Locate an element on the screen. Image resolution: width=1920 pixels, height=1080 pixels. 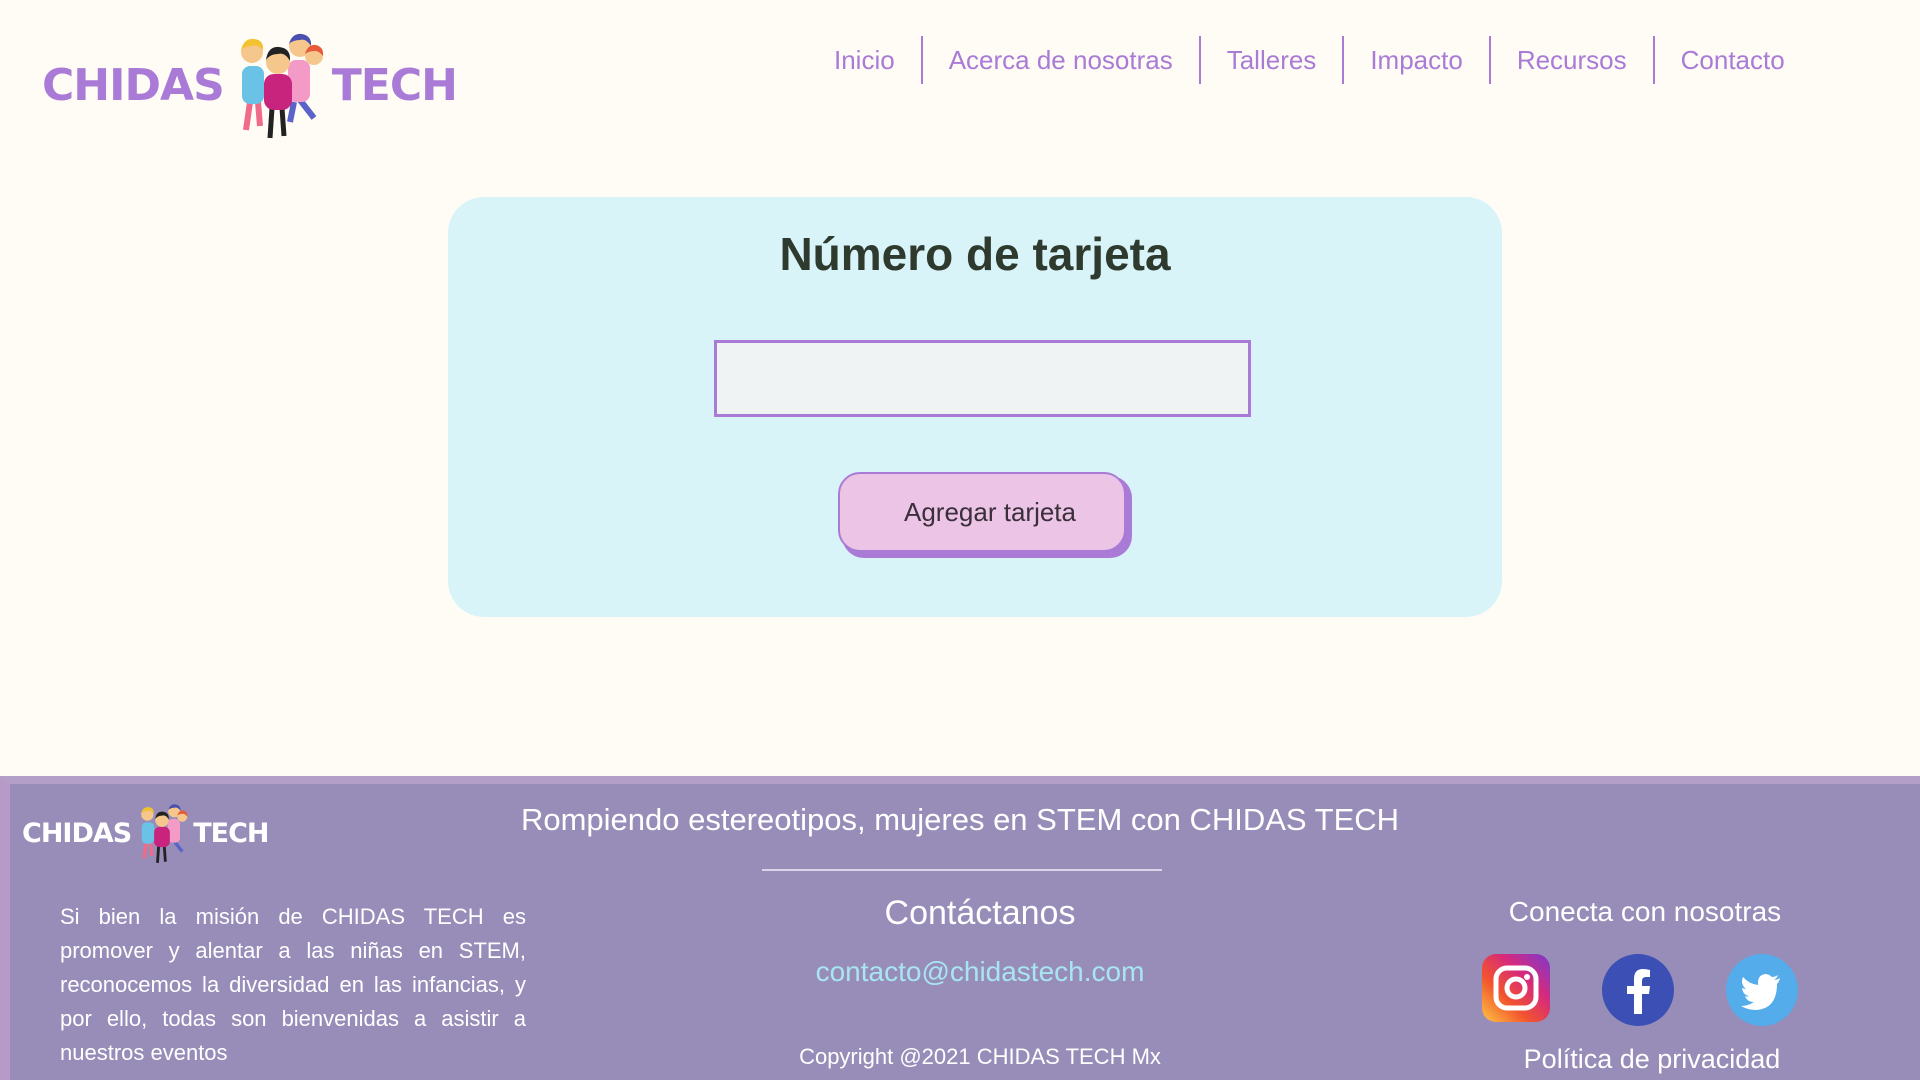
copyright-text: Copyright @2021 CHIDAS TECH Mx is located at coordinates (980, 1056).